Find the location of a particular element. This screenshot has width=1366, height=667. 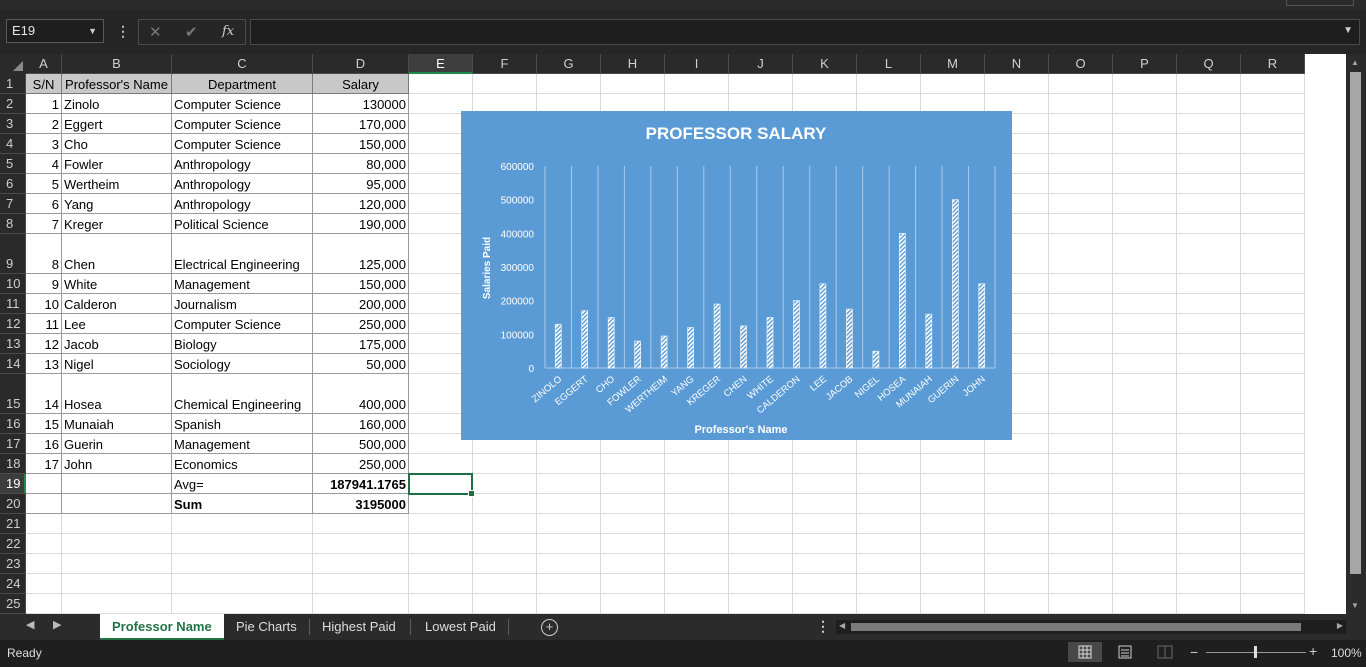

name-cell: Calderon is located at coordinates (117, 304).